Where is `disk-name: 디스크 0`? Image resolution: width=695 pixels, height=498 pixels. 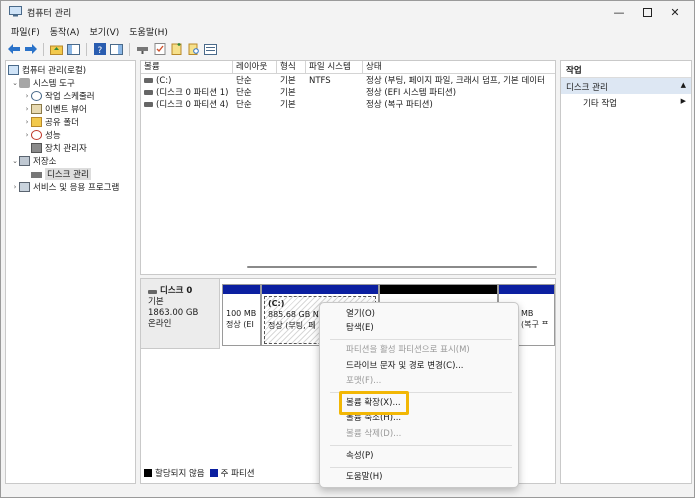
disk-name: 디스크 0 is located at coordinates (176, 291).